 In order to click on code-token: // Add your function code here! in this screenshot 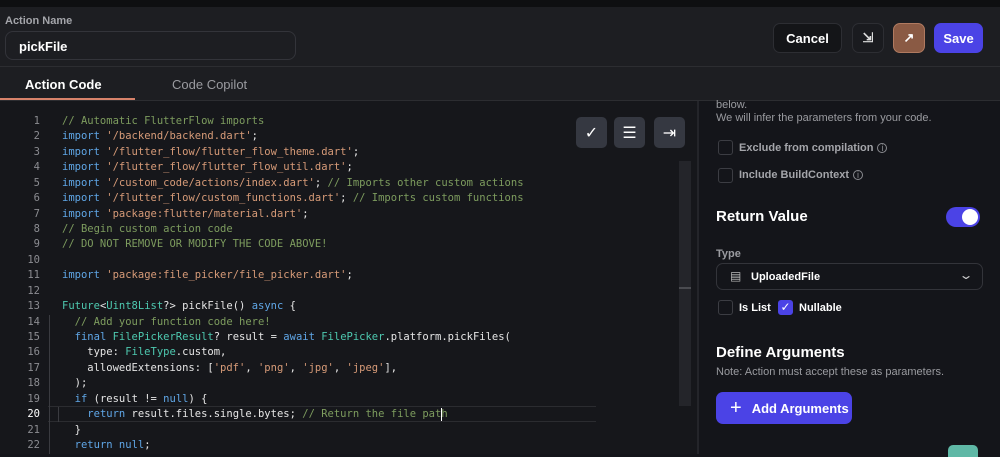, I will do `click(172, 321)`.